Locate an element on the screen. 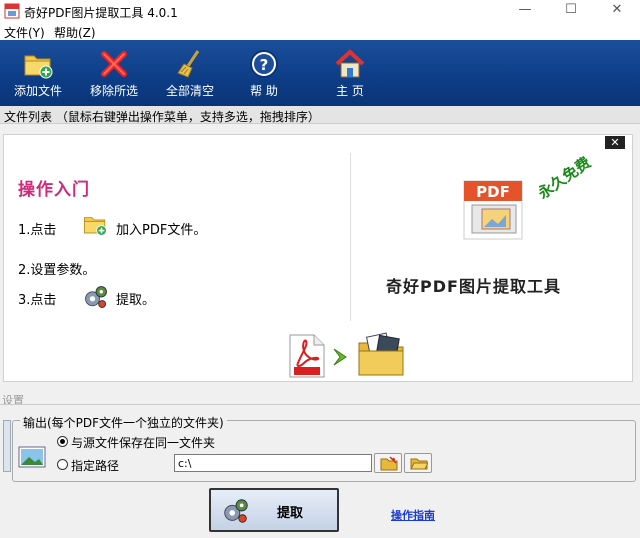 The height and width of the screenshot is (538, 640). collapse-handle is located at coordinates (7, 446).